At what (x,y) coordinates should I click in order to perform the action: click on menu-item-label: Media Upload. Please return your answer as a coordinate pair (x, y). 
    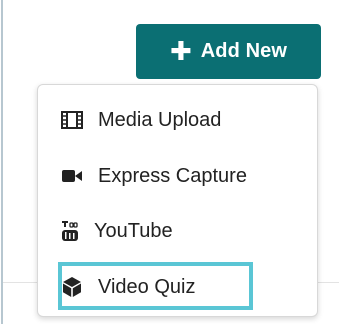
    Looking at the image, I should click on (160, 119).